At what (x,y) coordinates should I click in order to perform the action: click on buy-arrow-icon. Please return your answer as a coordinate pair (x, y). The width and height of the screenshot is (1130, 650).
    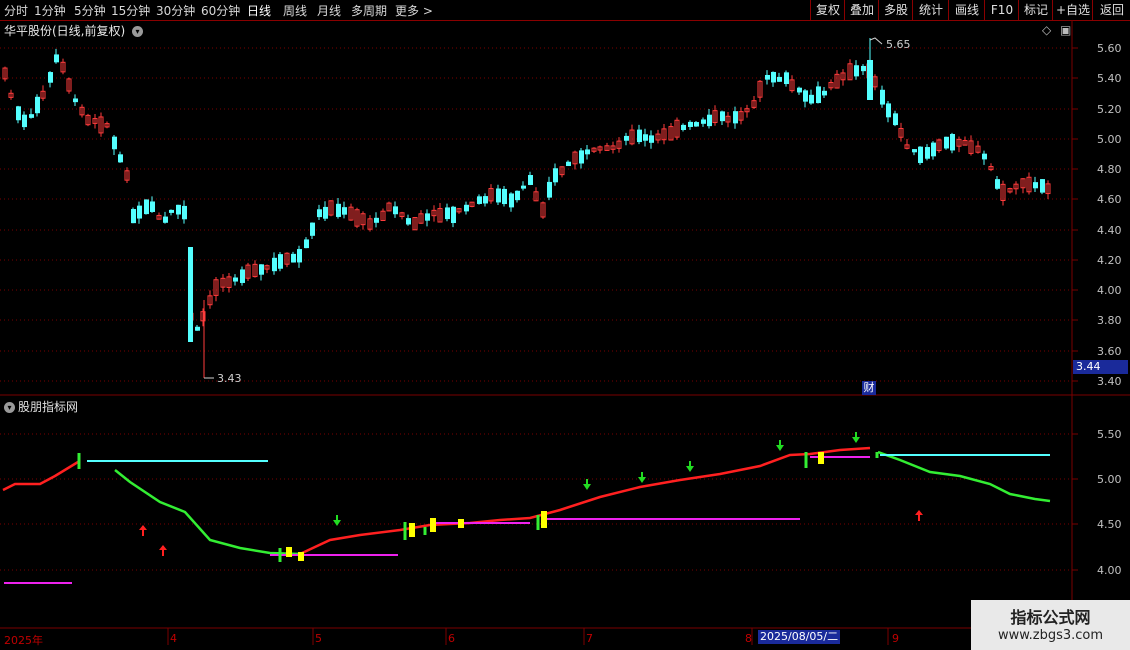
    Looking at the image, I should click on (163, 547).